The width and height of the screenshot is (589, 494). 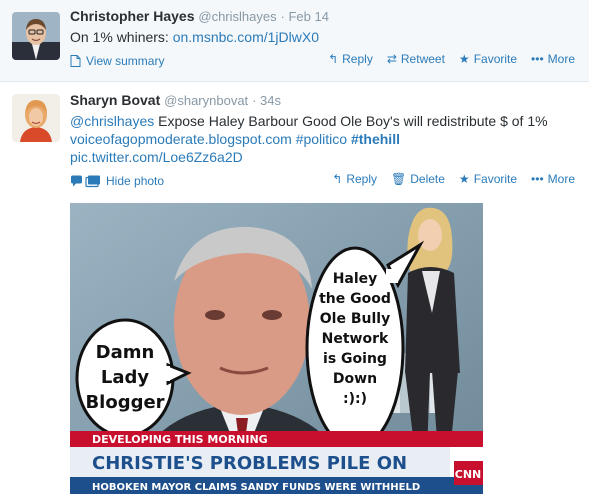 I want to click on tweet-text-prefix: On 1% whiners:, so click(x=119, y=37).